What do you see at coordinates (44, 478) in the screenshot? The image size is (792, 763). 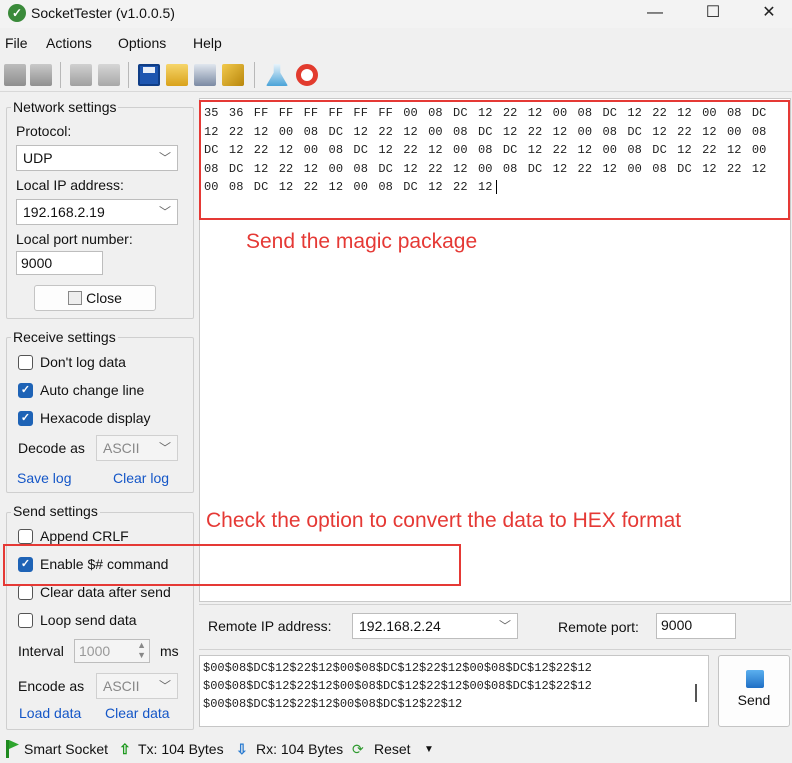 I see `save-log-link: Save log` at bounding box center [44, 478].